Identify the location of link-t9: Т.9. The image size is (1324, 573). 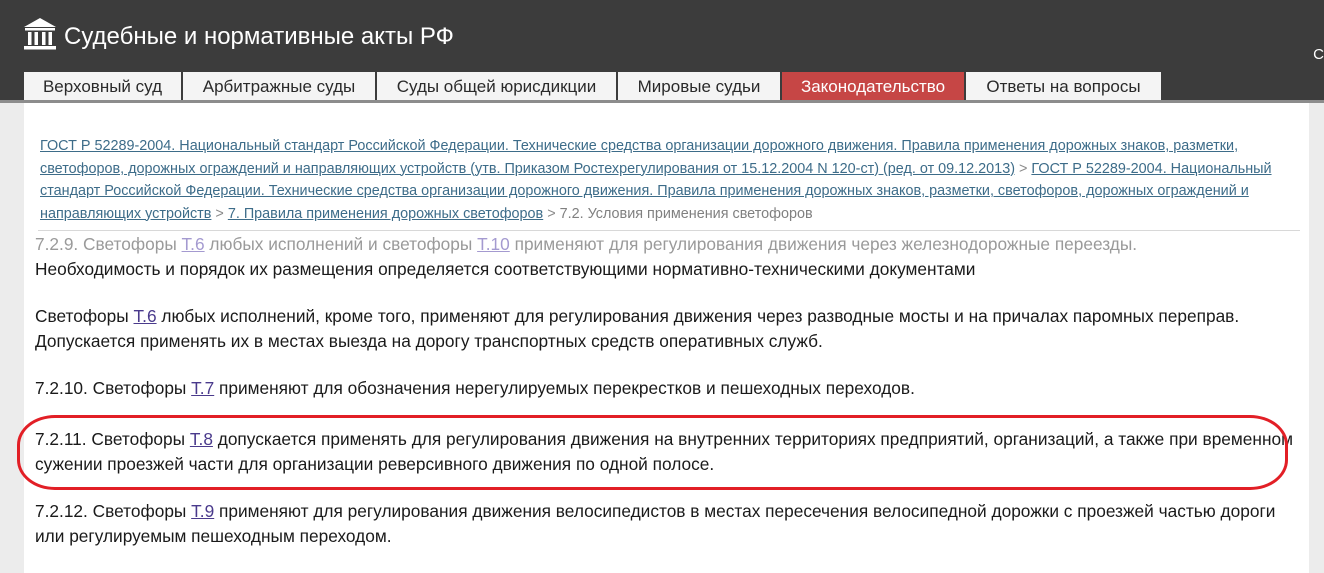
(202, 511).